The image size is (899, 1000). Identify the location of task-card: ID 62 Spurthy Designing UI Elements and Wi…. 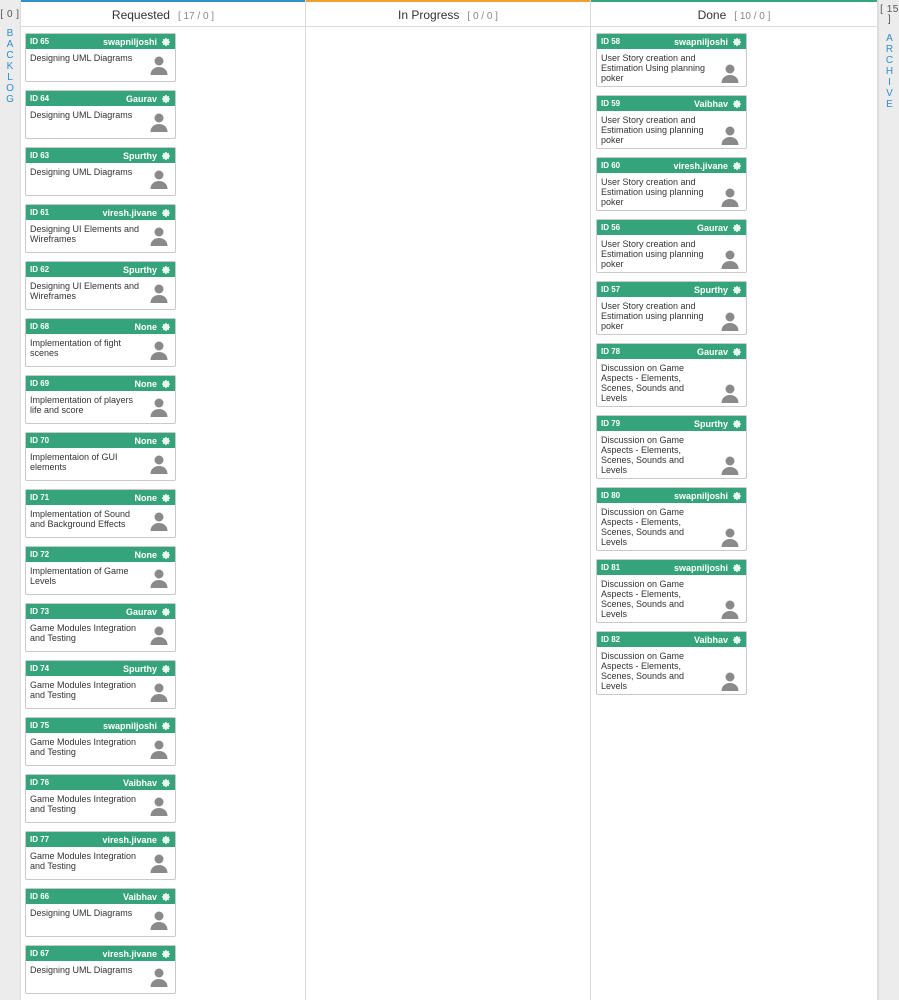
(100, 285).